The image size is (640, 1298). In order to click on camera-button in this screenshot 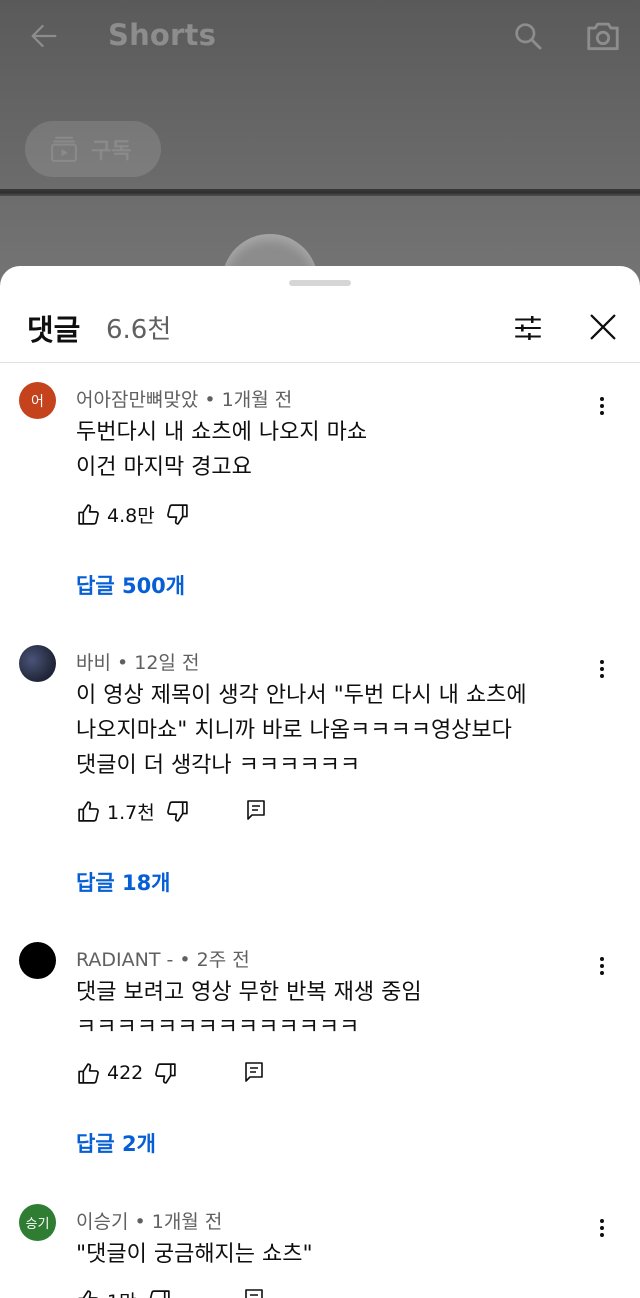, I will do `click(603, 36)`.